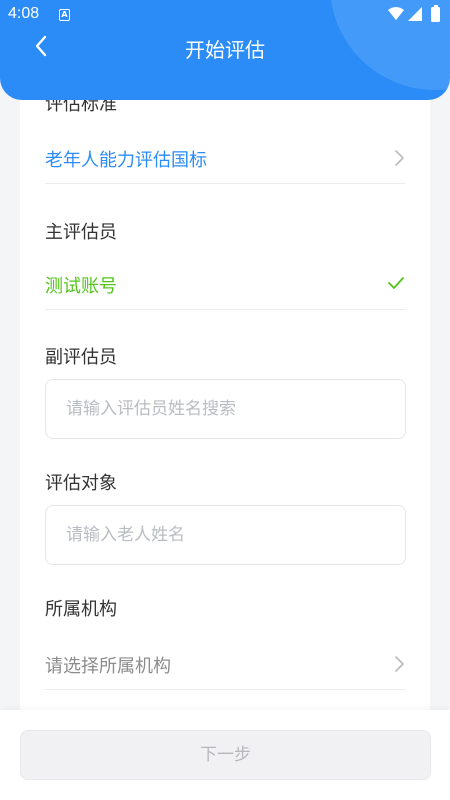  Describe the element at coordinates (435, 13) in the screenshot. I see `battery-icon` at that location.